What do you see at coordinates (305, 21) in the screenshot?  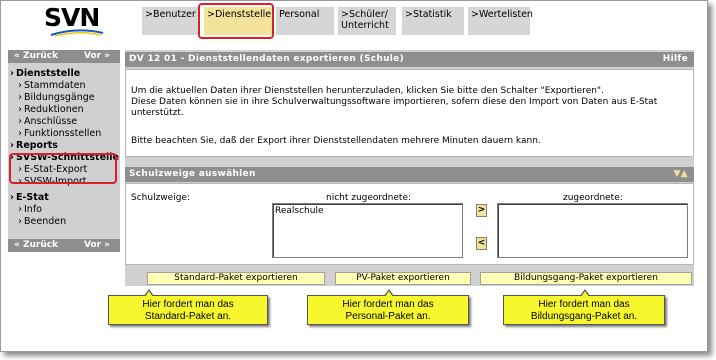 I see `tab-personal: Personal` at bounding box center [305, 21].